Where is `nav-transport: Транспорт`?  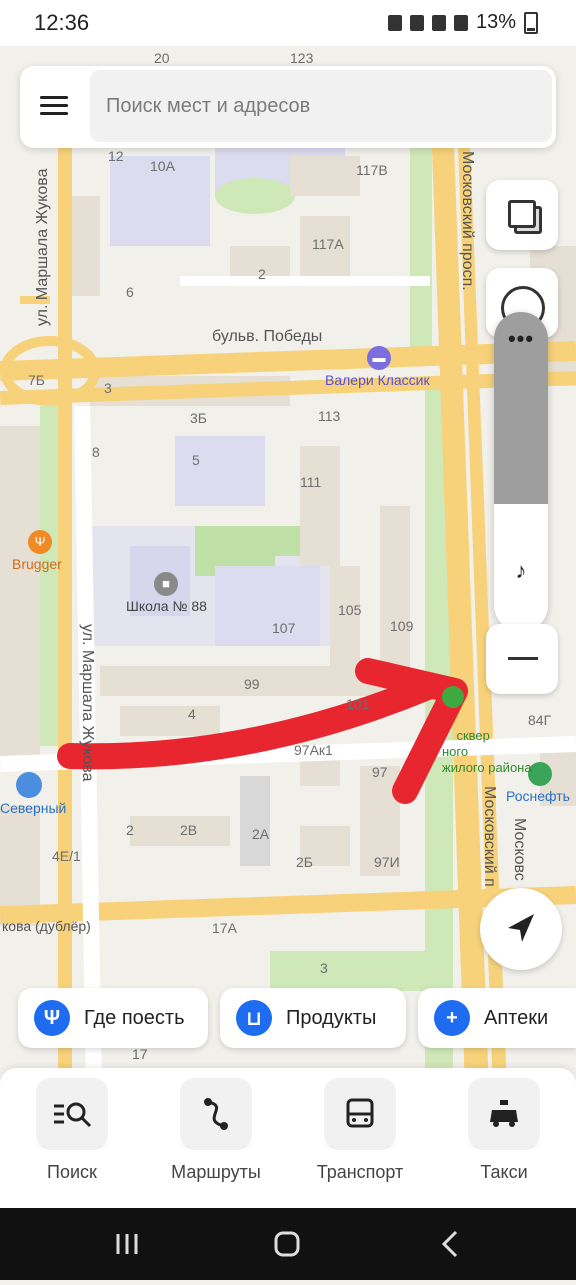
nav-transport: Транспорт is located at coordinates (360, 1130).